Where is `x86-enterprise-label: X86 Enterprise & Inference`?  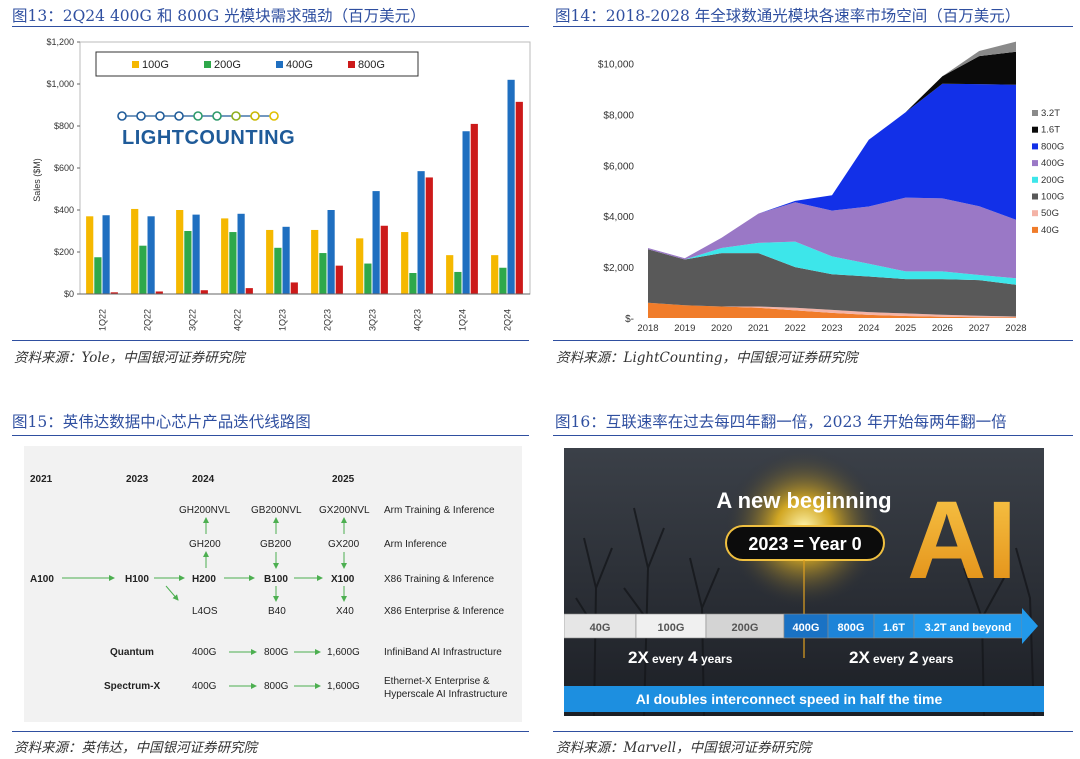
x86-enterprise-label: X86 Enterprise & Inference is located at coordinates (444, 611).